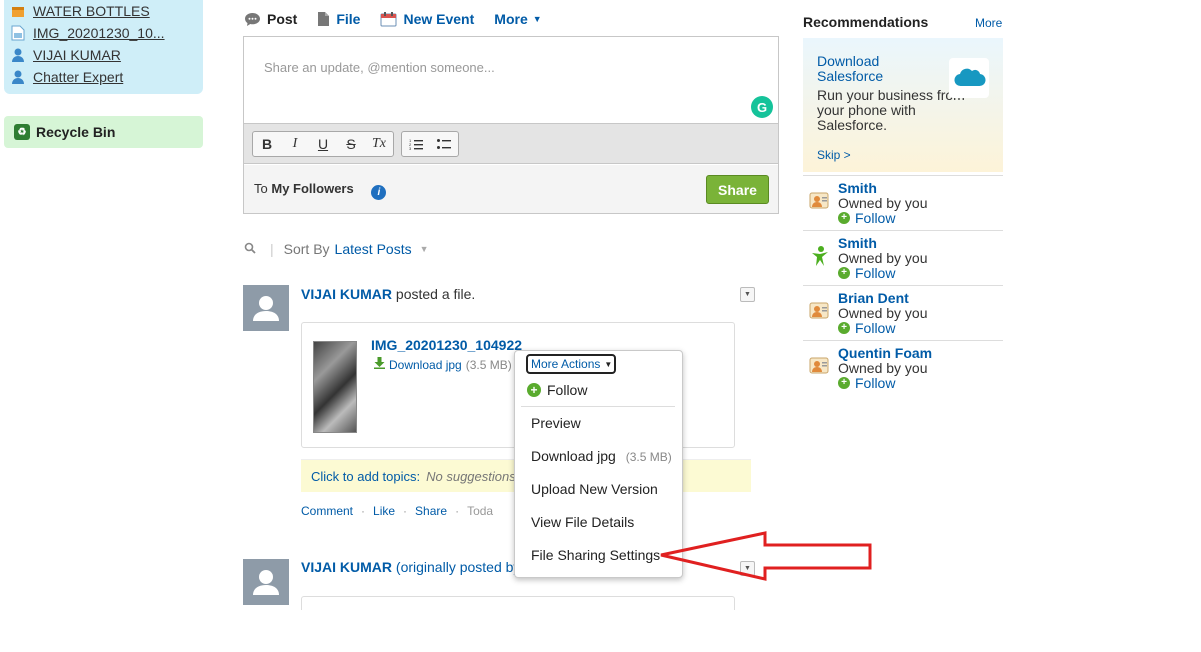 This screenshot has height=652, width=1201. What do you see at coordinates (556, 423) in the screenshot?
I see `menu-item-preview: Preview` at bounding box center [556, 423].